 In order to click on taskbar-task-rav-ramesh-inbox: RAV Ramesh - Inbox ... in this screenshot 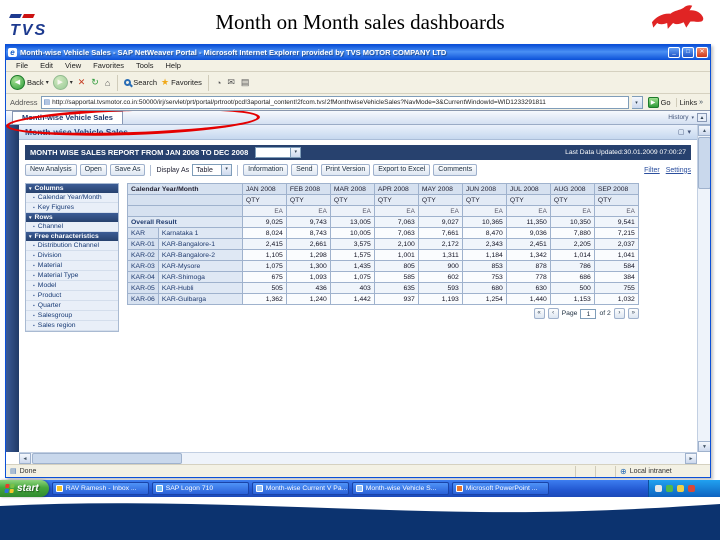, I will do `click(100, 488)`.